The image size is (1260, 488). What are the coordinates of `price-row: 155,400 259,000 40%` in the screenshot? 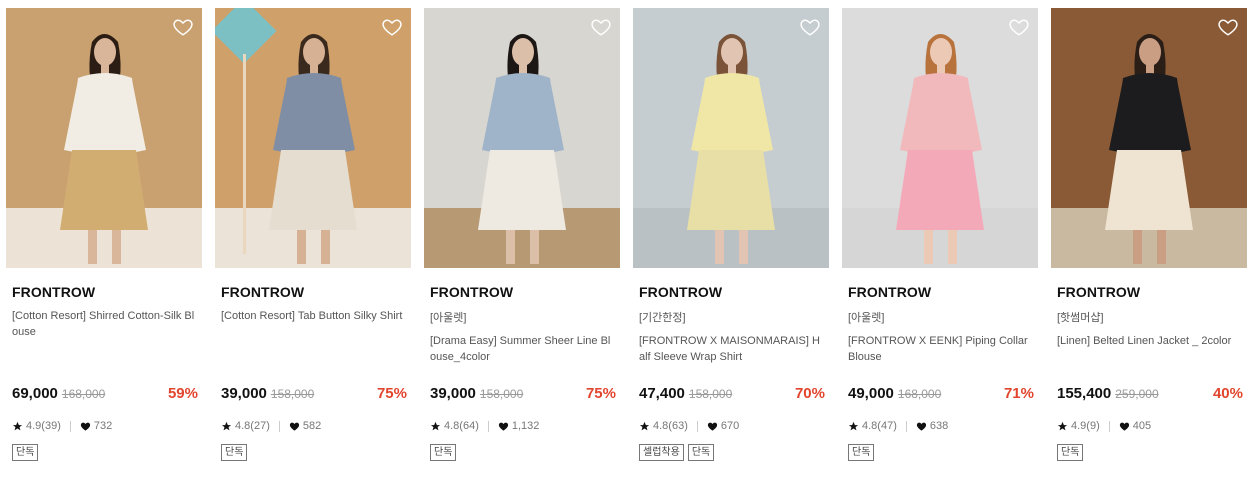 It's located at (1150, 395).